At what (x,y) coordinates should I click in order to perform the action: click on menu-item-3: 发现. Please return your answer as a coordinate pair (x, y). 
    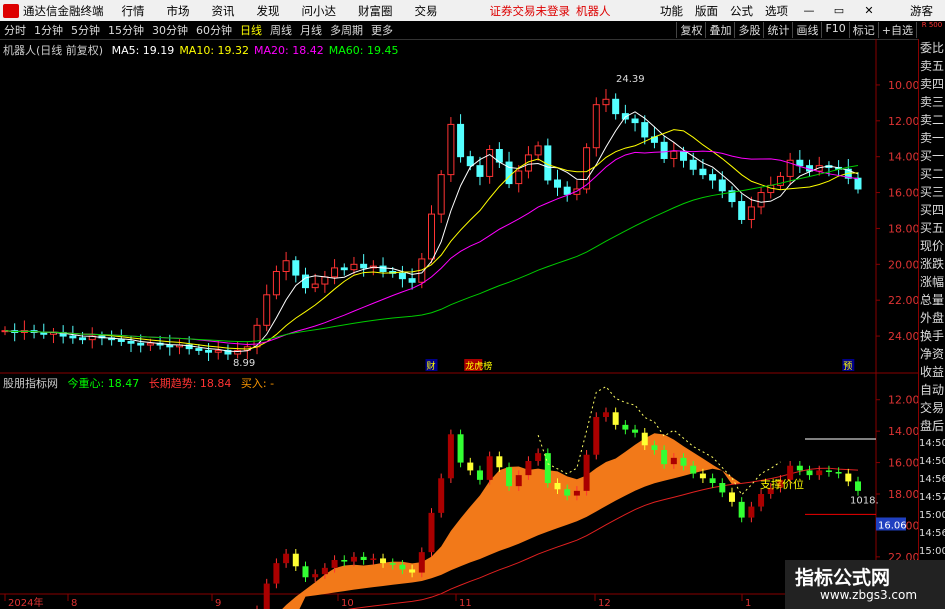
    Looking at the image, I should click on (268, 11).